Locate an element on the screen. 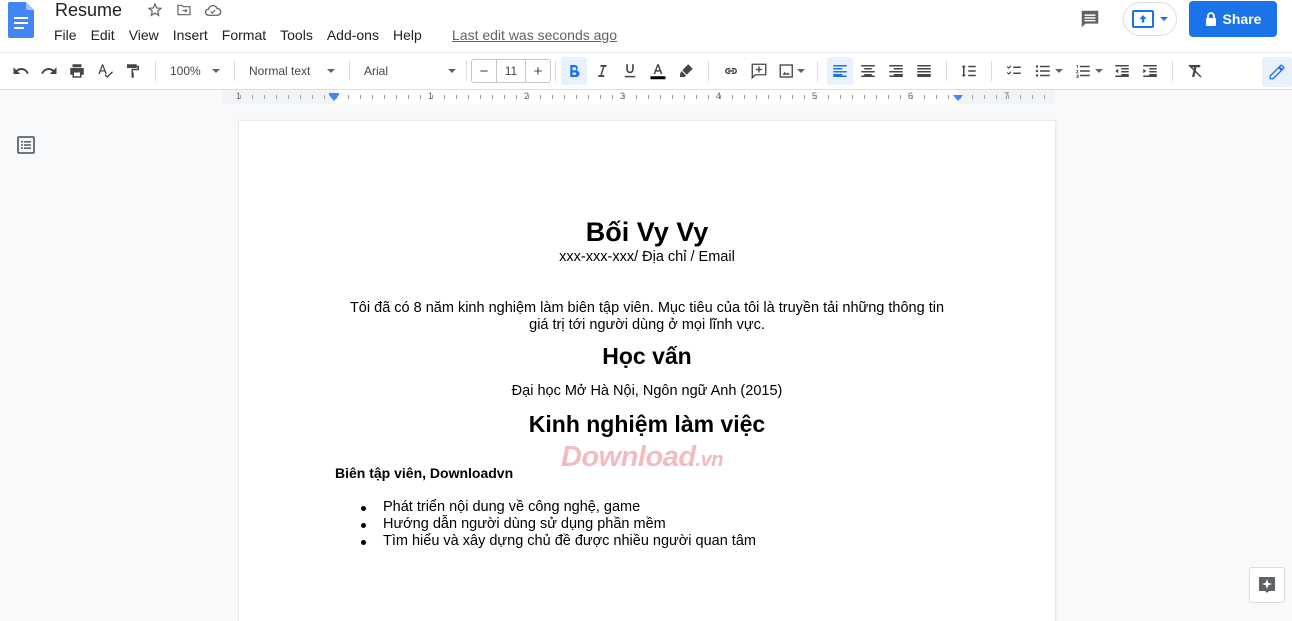 The height and width of the screenshot is (621, 1292). line-spacing-button is located at coordinates (969, 71).